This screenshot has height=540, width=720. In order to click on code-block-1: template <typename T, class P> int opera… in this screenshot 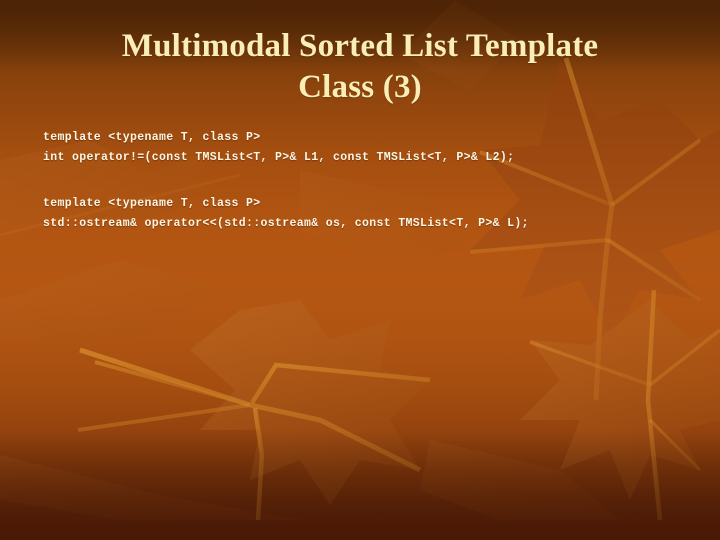, I will do `click(363, 148)`.